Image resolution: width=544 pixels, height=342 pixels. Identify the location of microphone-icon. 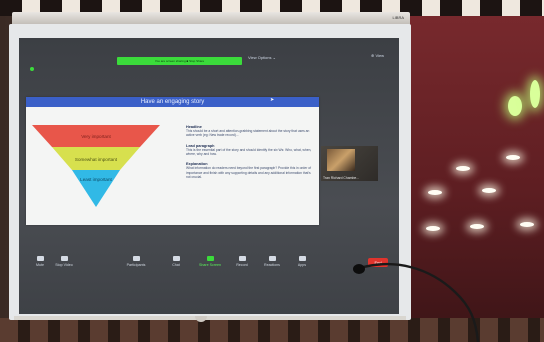
(359, 269).